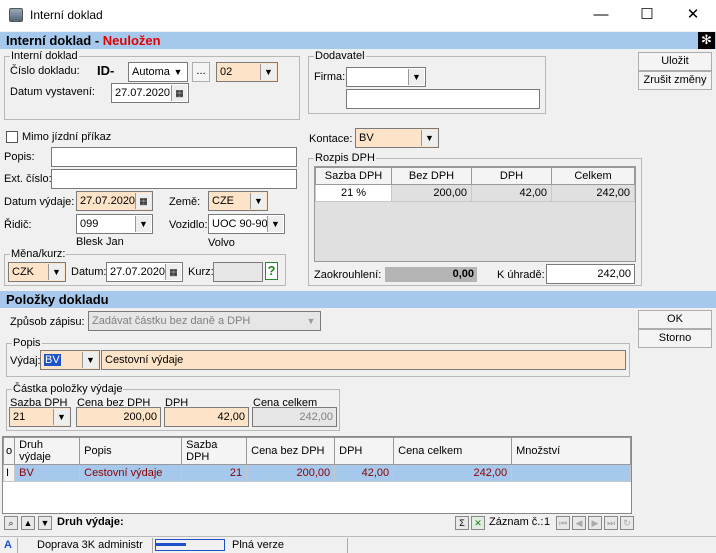 Image resolution: width=716 pixels, height=553 pixels. What do you see at coordinates (547, 522) in the screenshot?
I see `zaznam-value: 1` at bounding box center [547, 522].